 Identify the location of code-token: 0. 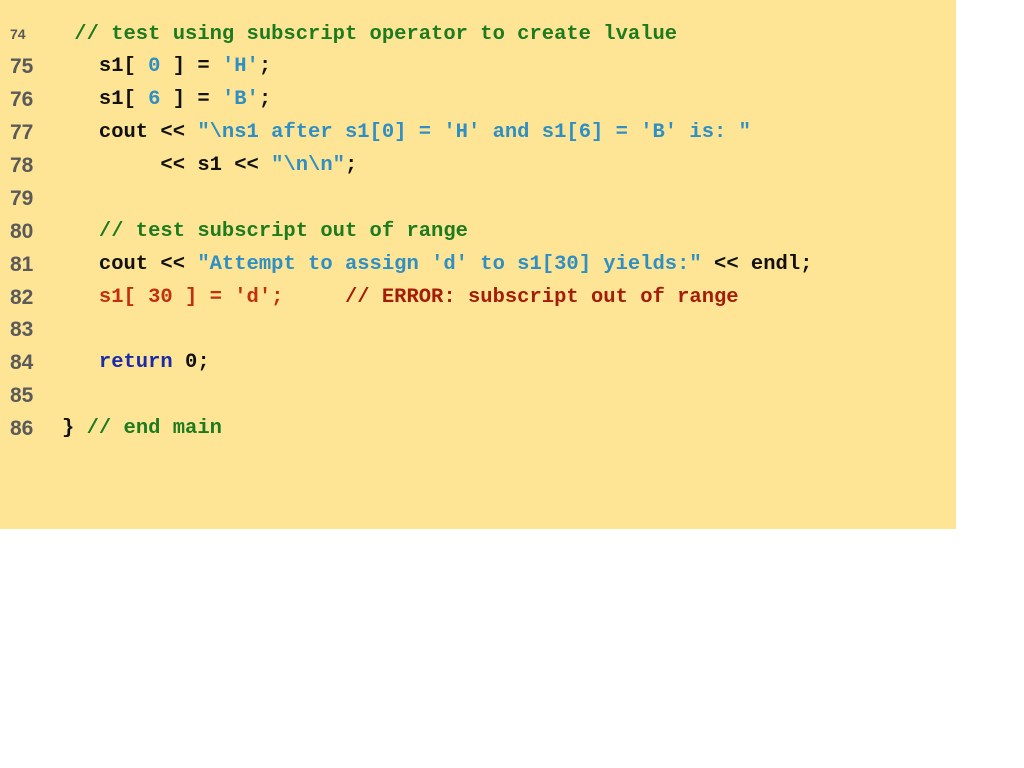
(154, 66).